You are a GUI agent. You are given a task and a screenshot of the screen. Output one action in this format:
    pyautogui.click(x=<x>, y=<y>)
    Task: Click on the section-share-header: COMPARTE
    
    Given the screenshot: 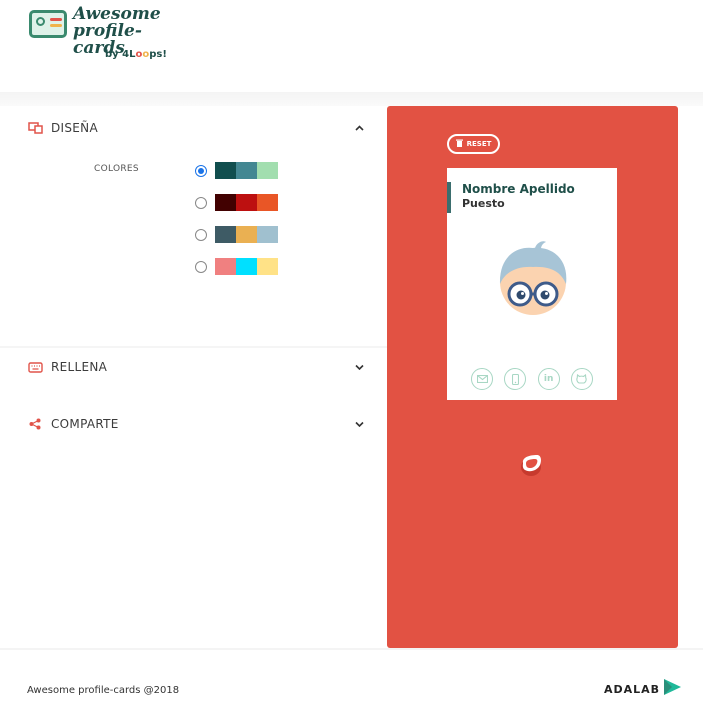 What is the action you would take?
    pyautogui.click(x=196, y=424)
    